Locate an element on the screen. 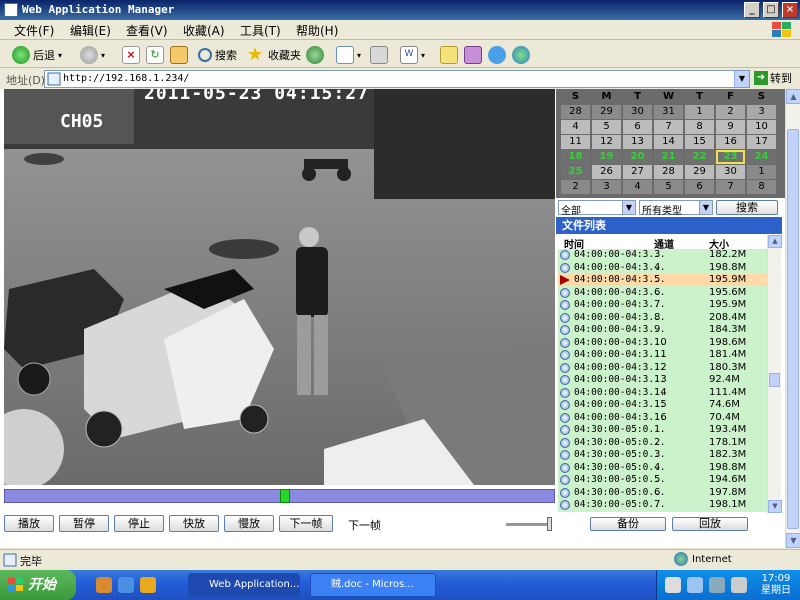  go-button: ➜ 转到 is located at coordinates (773, 78).